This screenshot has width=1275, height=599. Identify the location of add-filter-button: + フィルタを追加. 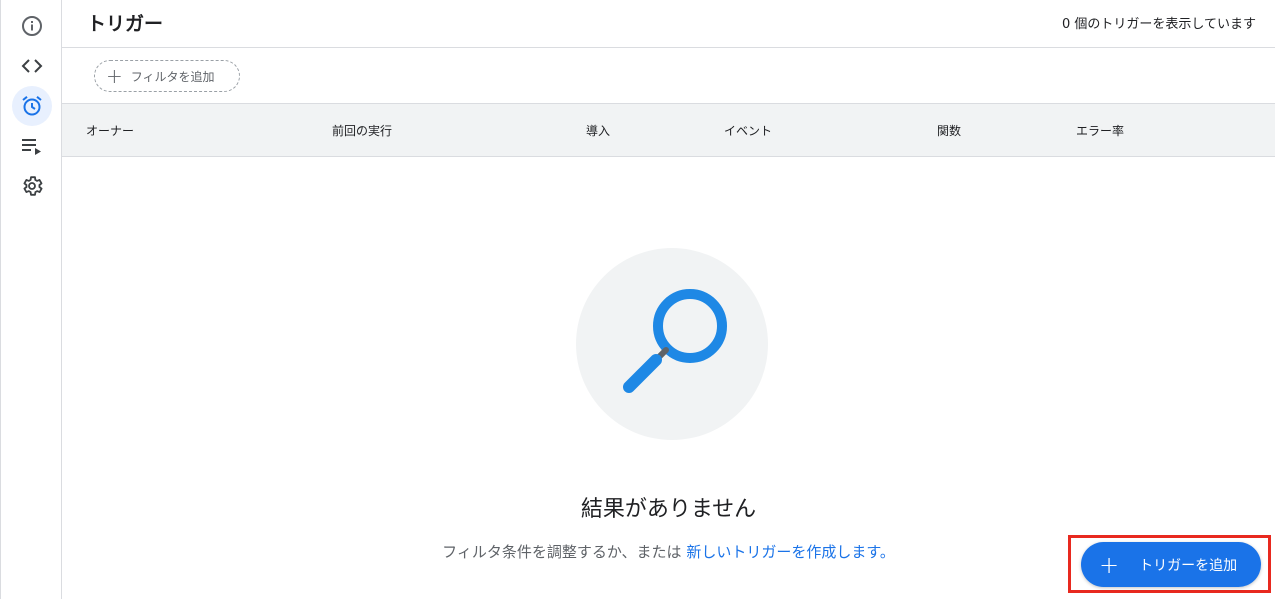
(167, 76).